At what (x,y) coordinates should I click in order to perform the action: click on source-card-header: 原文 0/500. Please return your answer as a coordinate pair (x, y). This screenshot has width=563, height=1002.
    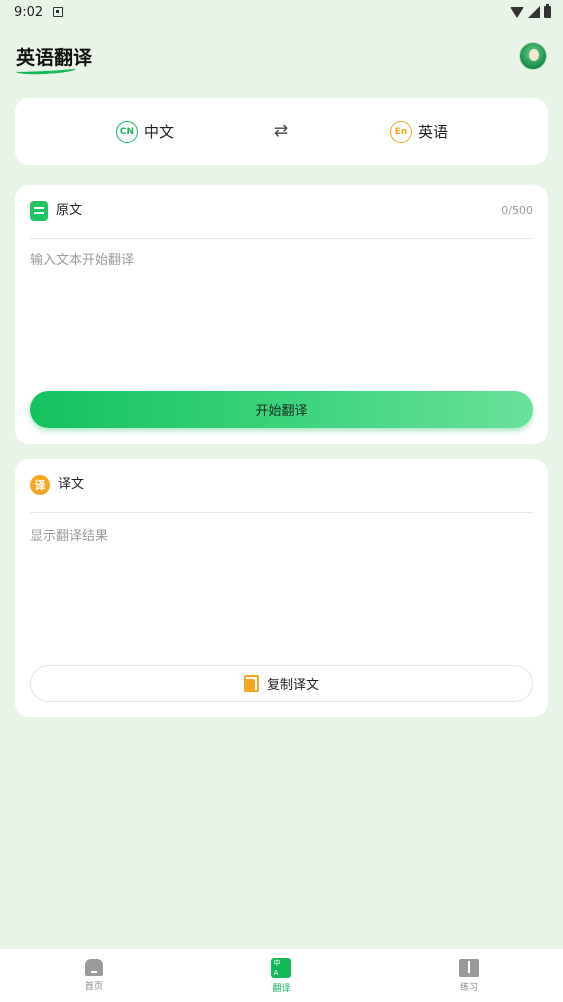
    Looking at the image, I should click on (281, 219).